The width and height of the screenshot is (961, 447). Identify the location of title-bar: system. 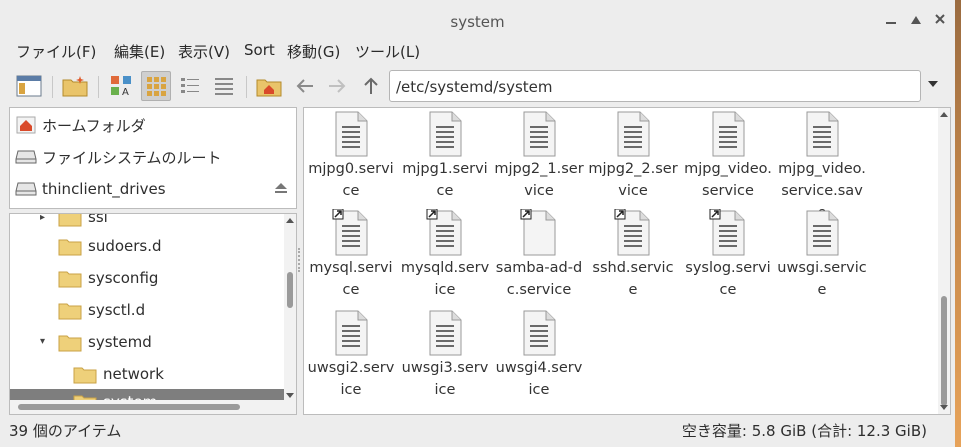
(477, 20).